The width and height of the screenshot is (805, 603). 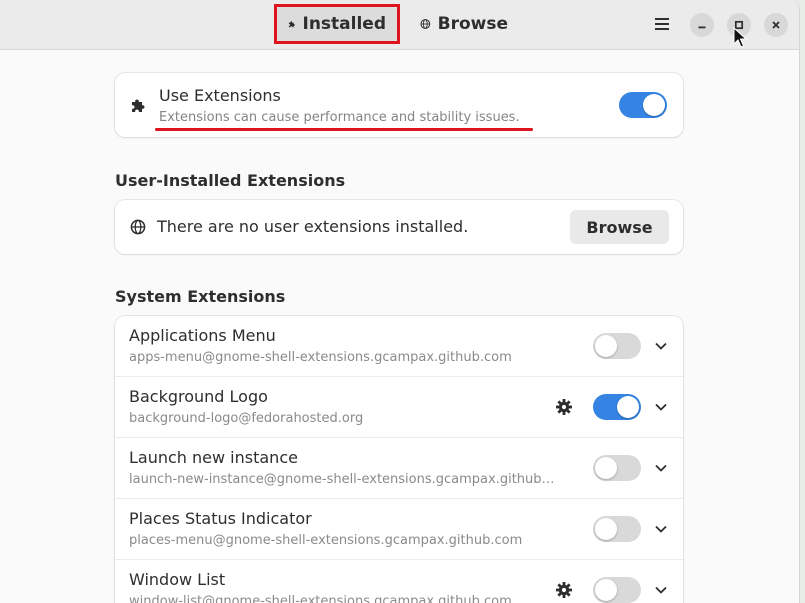 I want to click on extension-name: Window List, so click(x=177, y=579).